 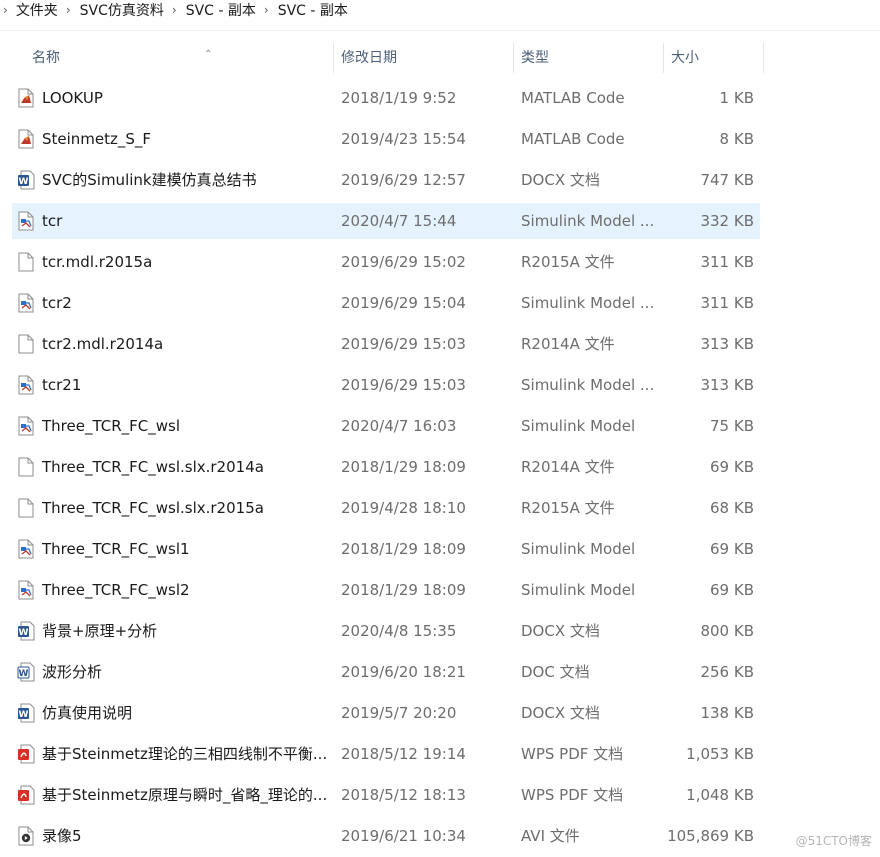 I want to click on file-size: 1,053 KB, so click(x=720, y=754).